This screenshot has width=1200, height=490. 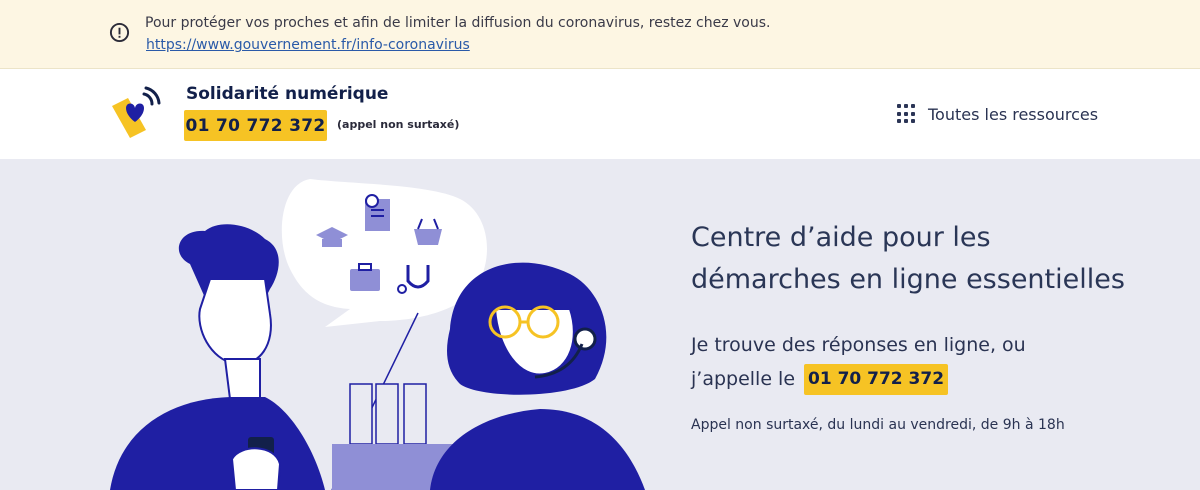 What do you see at coordinates (907, 114) in the screenshot?
I see `grid-icon` at bounding box center [907, 114].